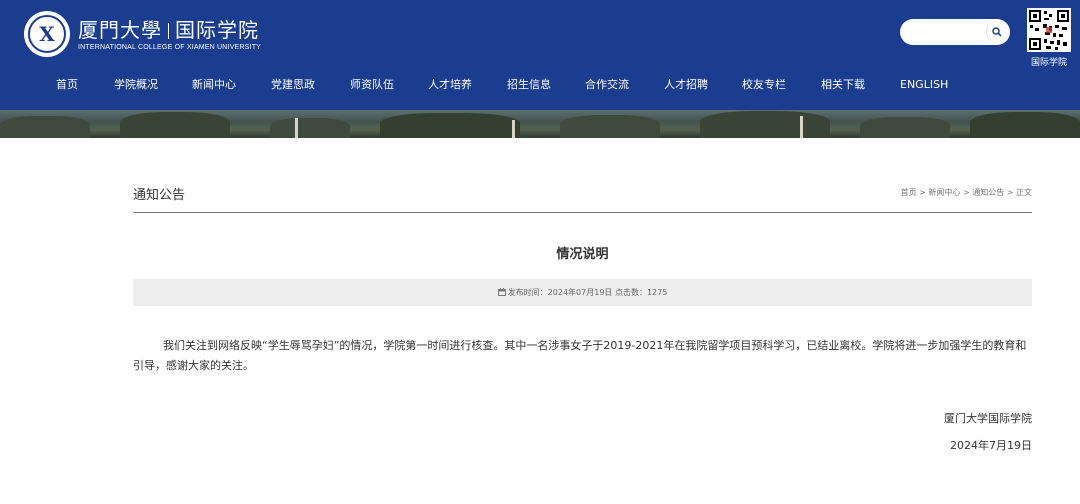 This screenshot has height=504, width=1080. I want to click on calendar-icon, so click(501, 292).